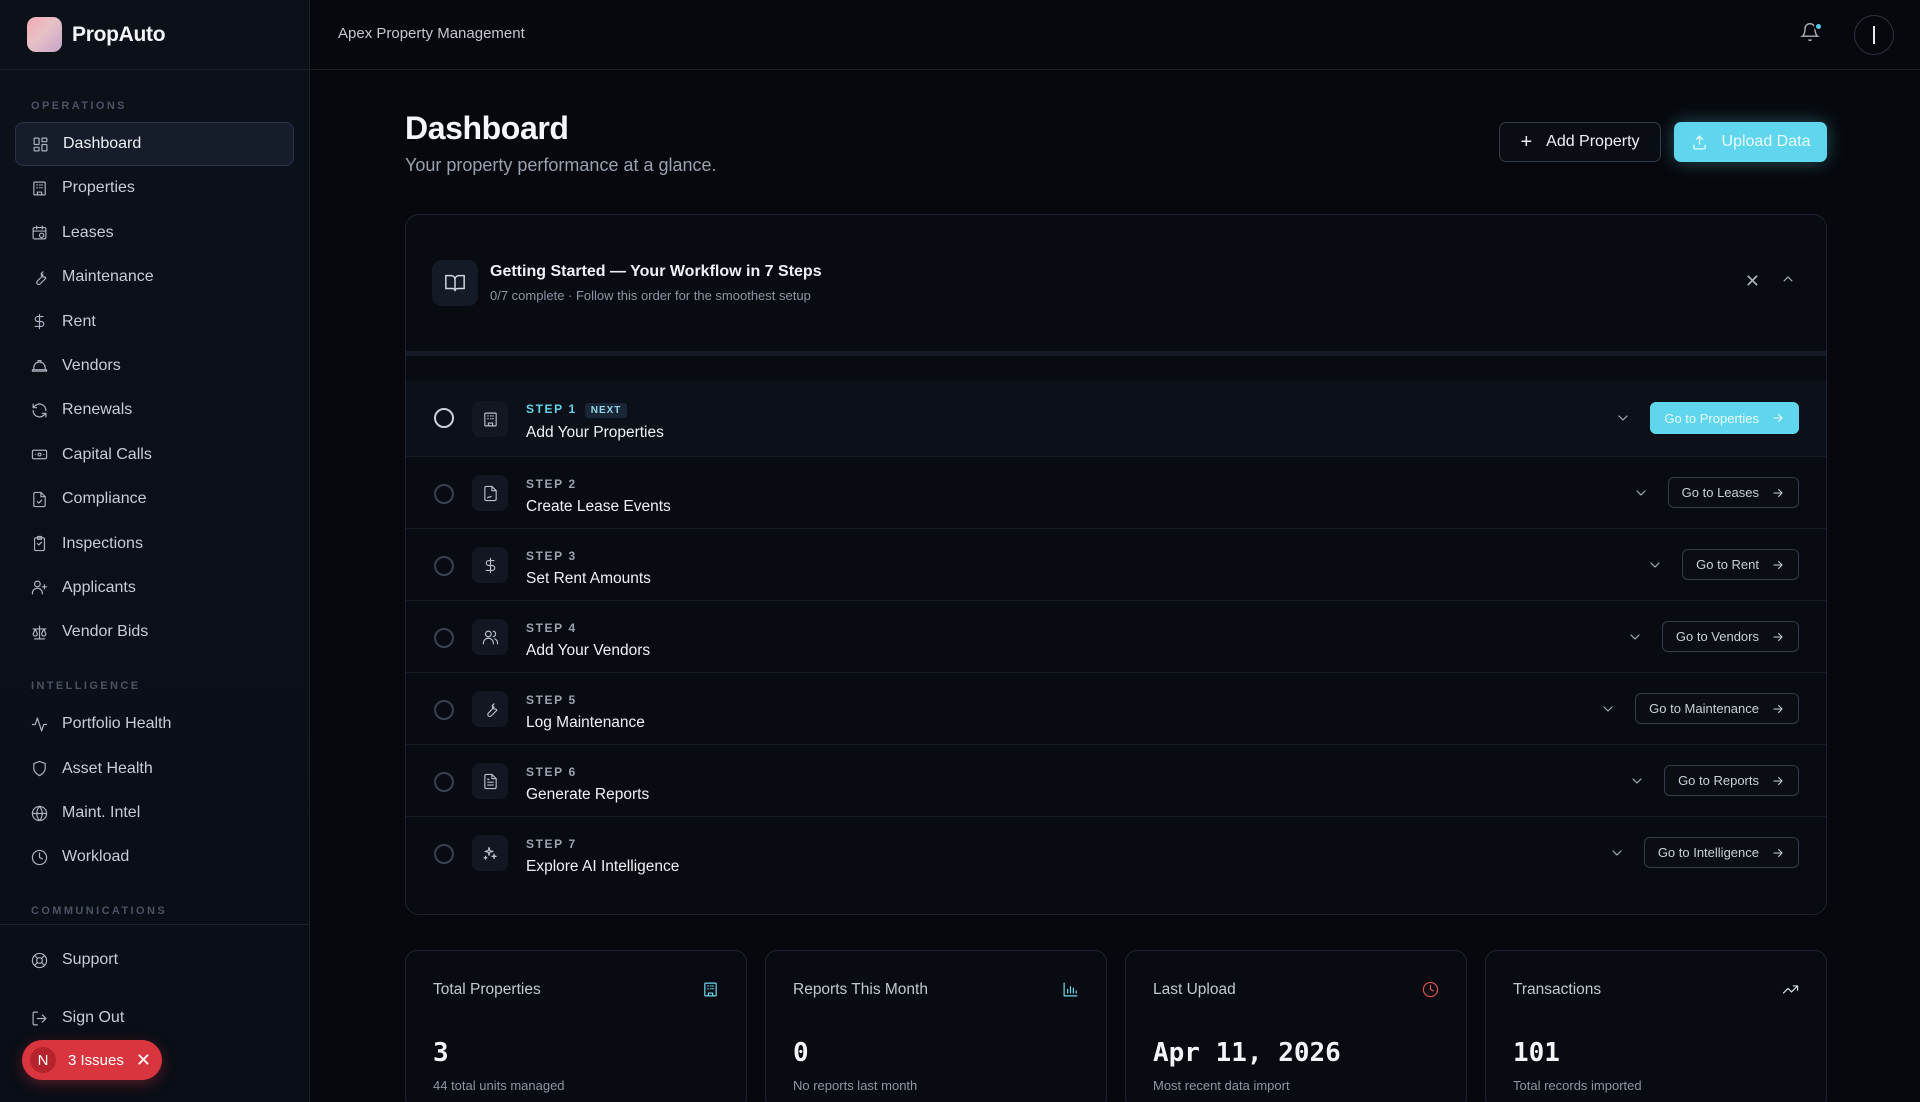  What do you see at coordinates (801, 1053) in the screenshot?
I see `stat-value: 0` at bounding box center [801, 1053].